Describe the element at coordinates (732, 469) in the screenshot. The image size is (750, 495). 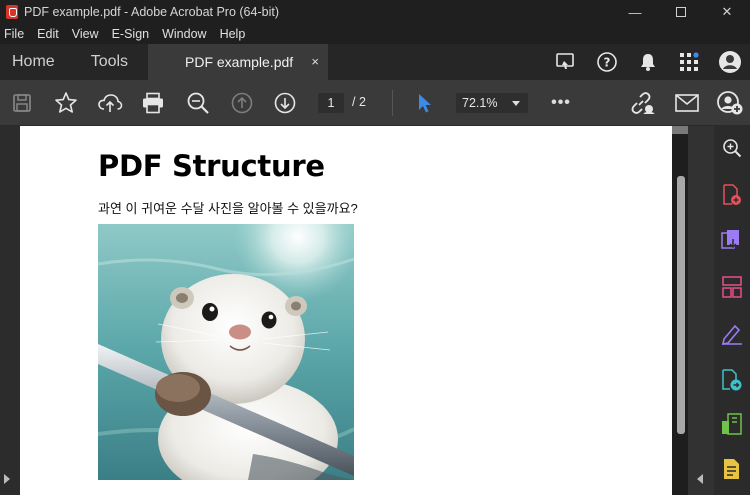
I see `comment-icon` at that location.